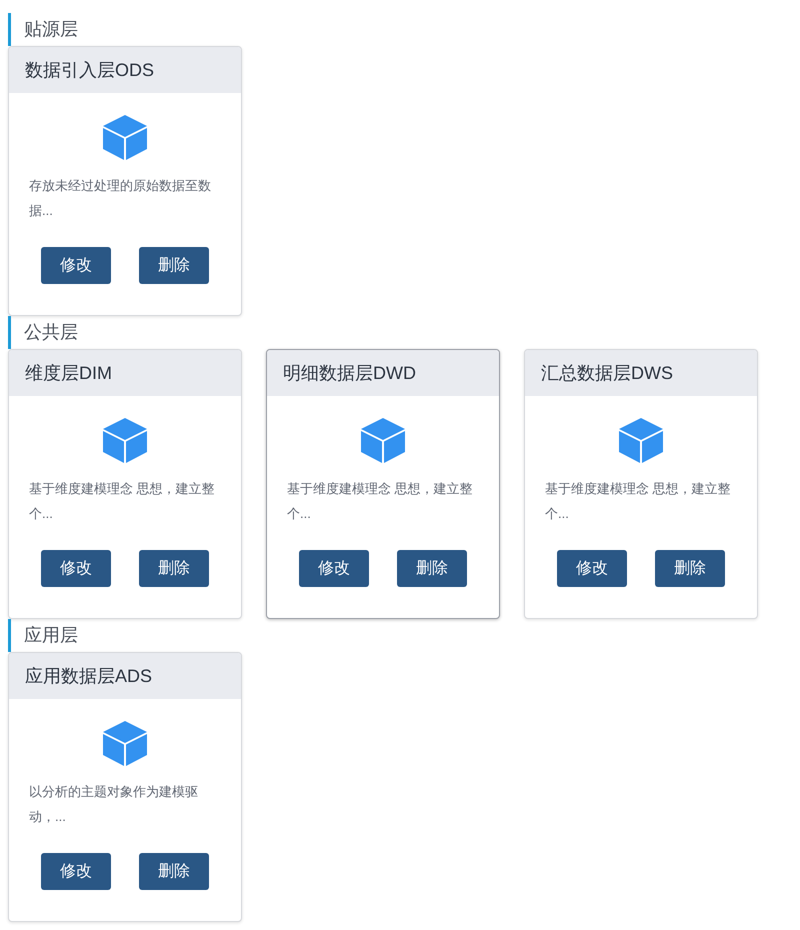 This screenshot has height=930, width=800. I want to click on section-title: 贴源层, so click(51, 29).